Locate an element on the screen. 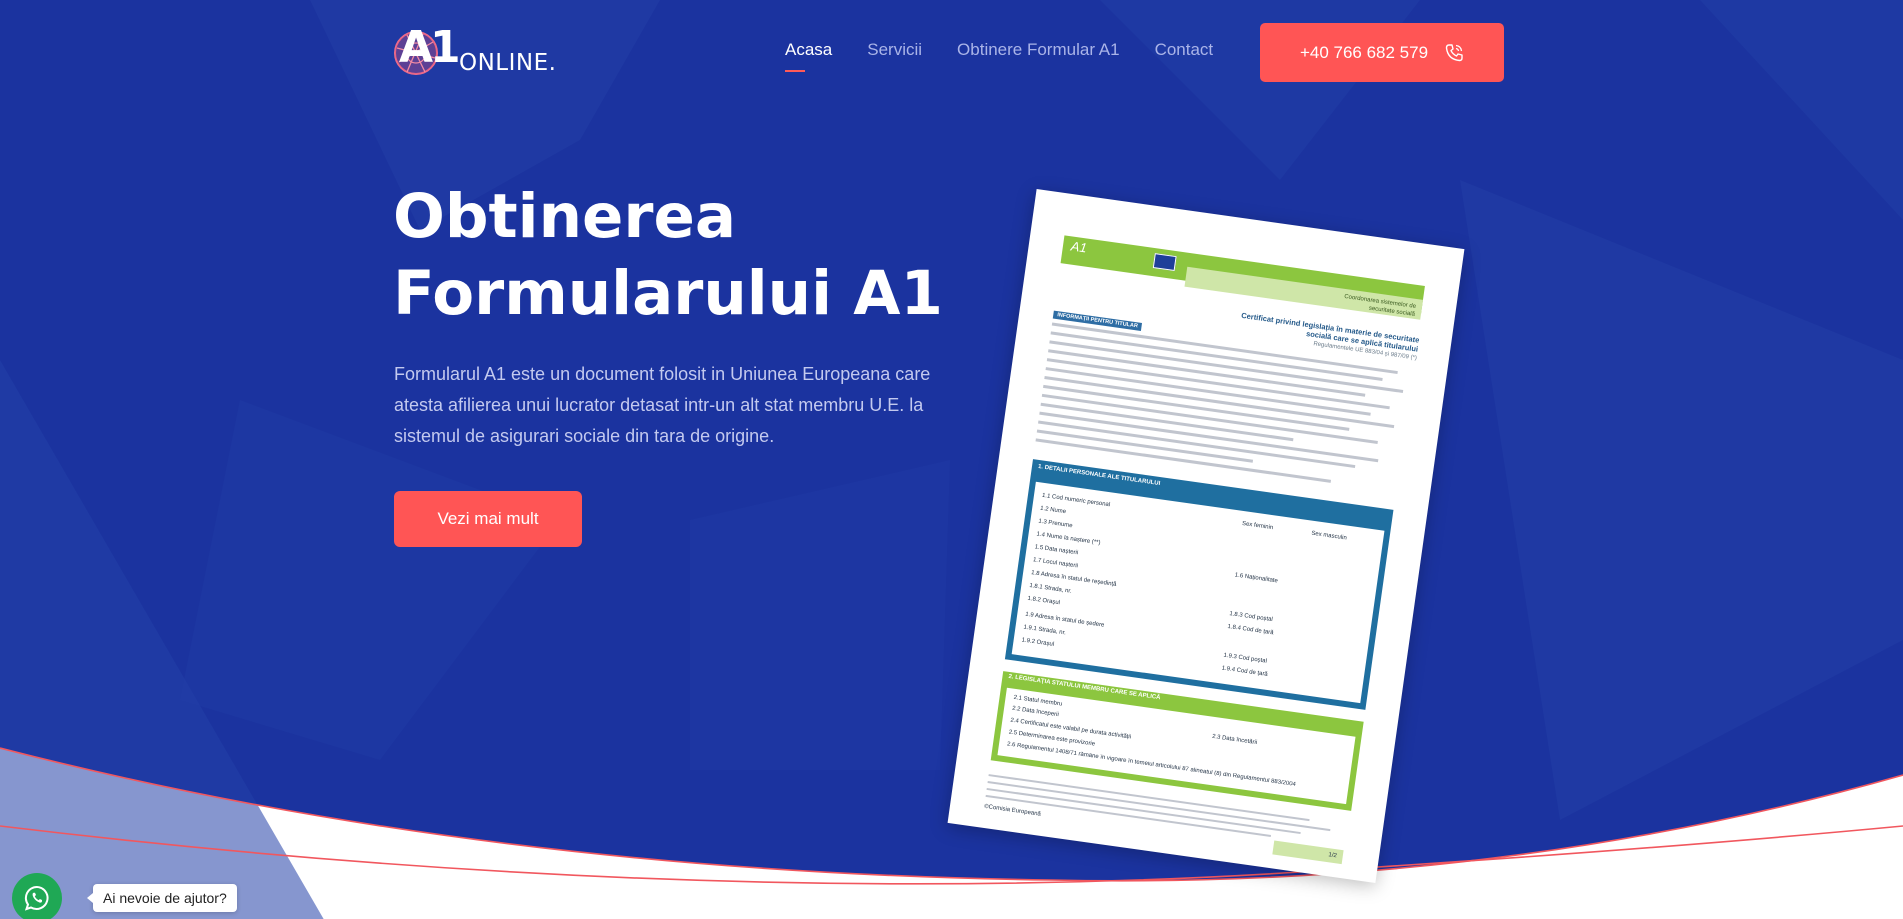  logo-mark: A1 is located at coordinates (430, 51).